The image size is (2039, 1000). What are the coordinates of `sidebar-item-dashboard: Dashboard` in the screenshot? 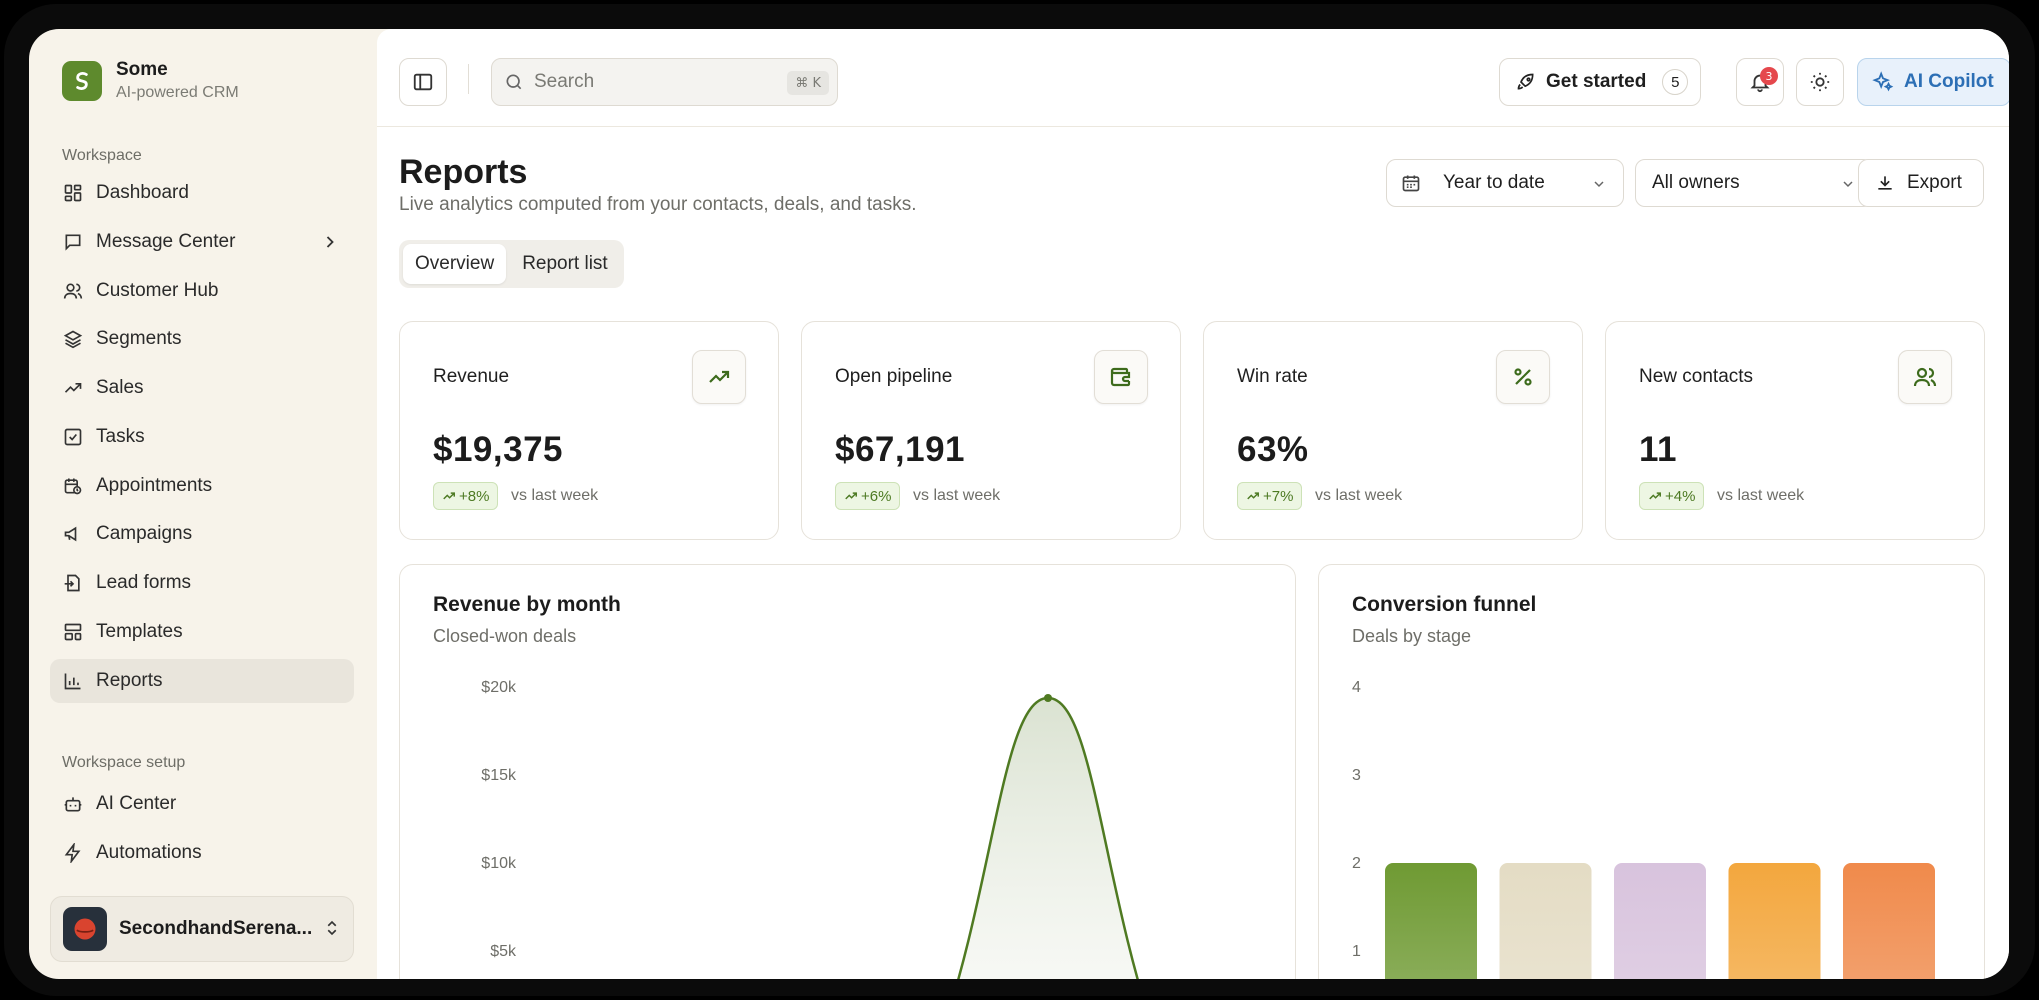 It's located at (202, 193).